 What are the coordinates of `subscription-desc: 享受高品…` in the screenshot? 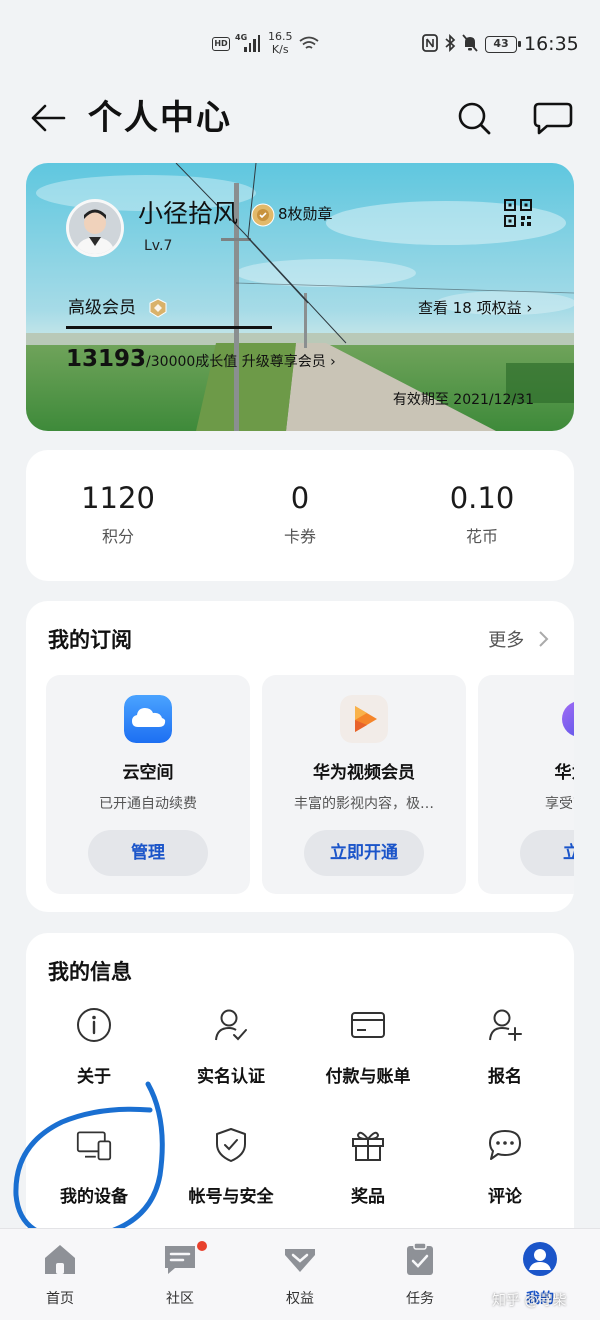 It's located at (559, 804).